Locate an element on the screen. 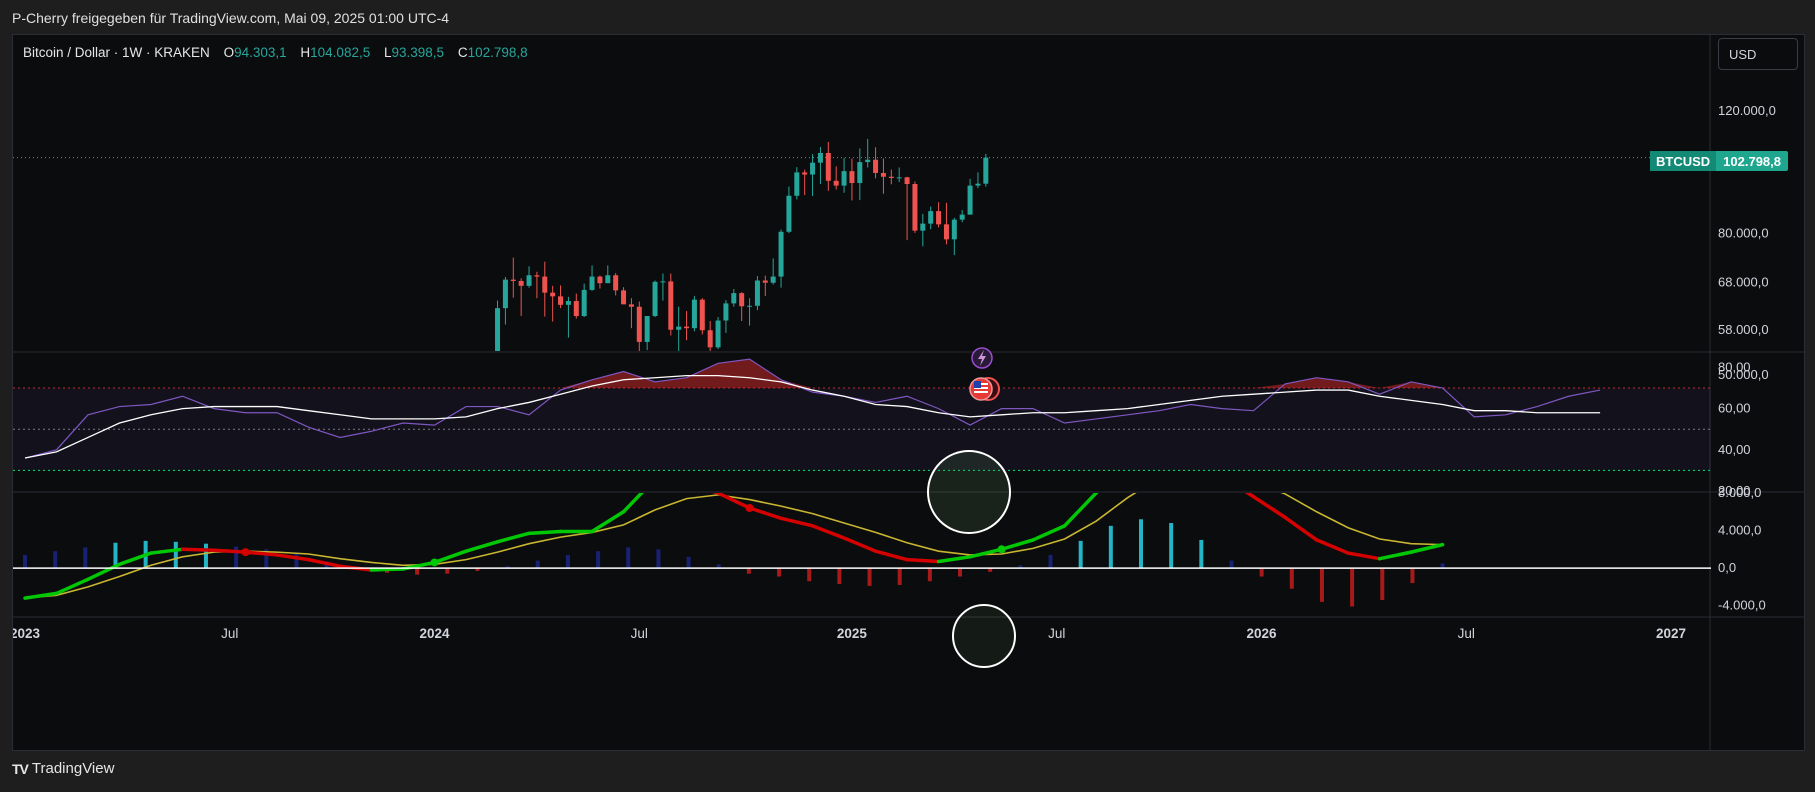 This screenshot has height=792, width=1815. legend-open-label: O is located at coordinates (229, 52).